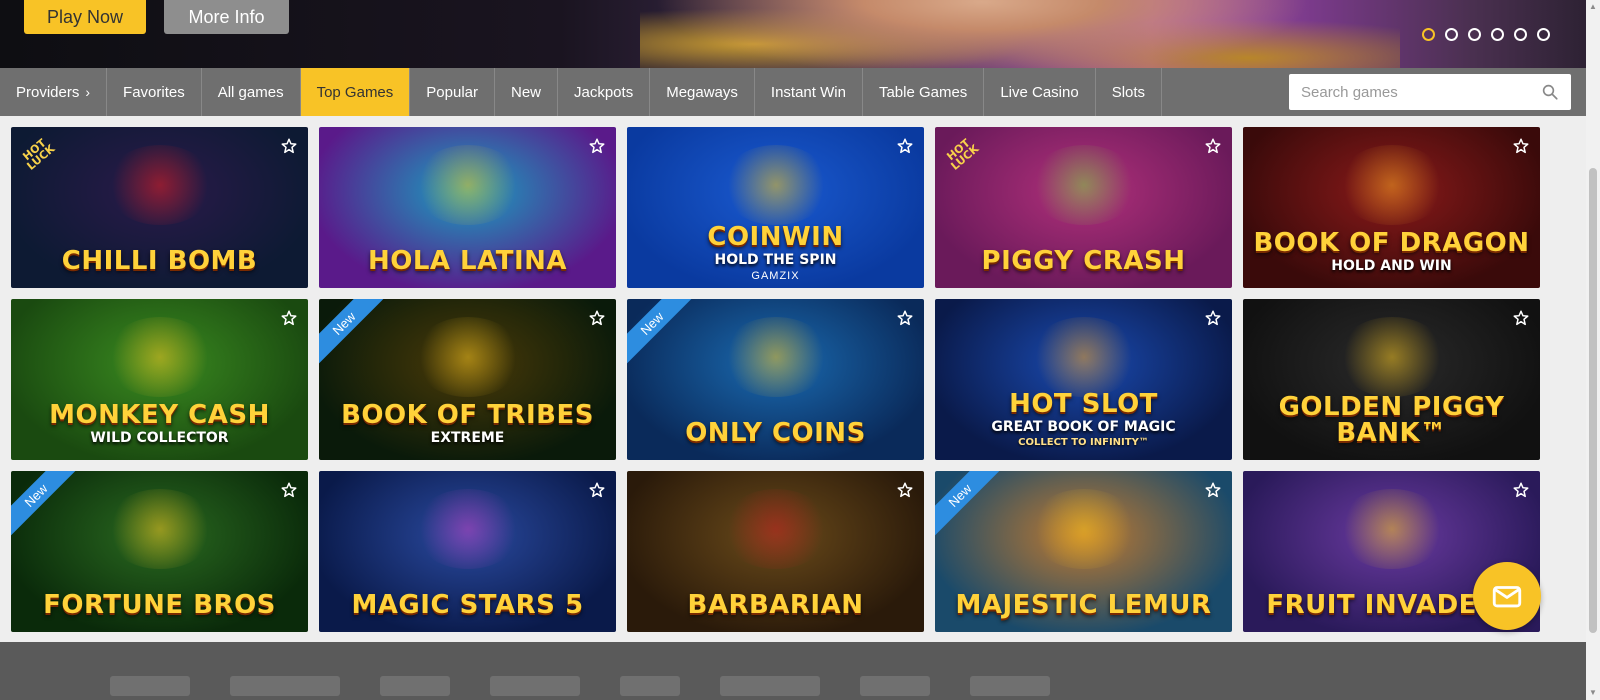 The width and height of the screenshot is (1600, 700). Describe the element at coordinates (1083, 404) in the screenshot. I see `game-title: HOT SLOT` at that location.